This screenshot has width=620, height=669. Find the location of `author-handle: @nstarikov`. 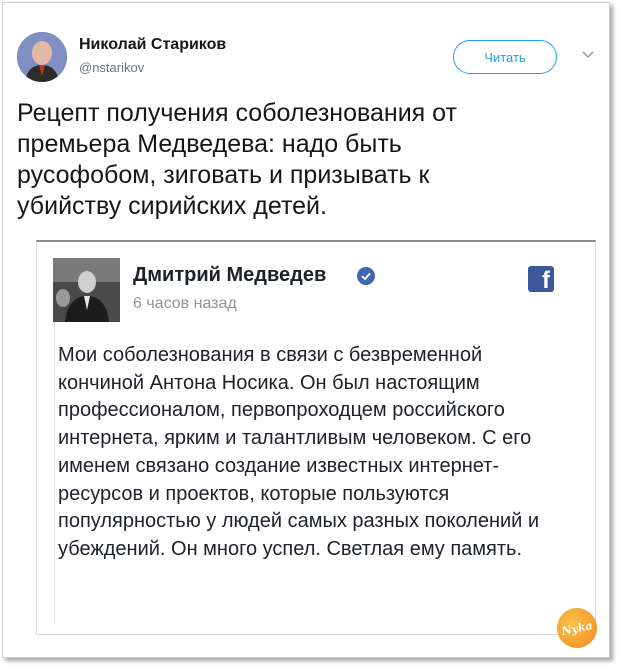

author-handle: @nstarikov is located at coordinates (111, 67).